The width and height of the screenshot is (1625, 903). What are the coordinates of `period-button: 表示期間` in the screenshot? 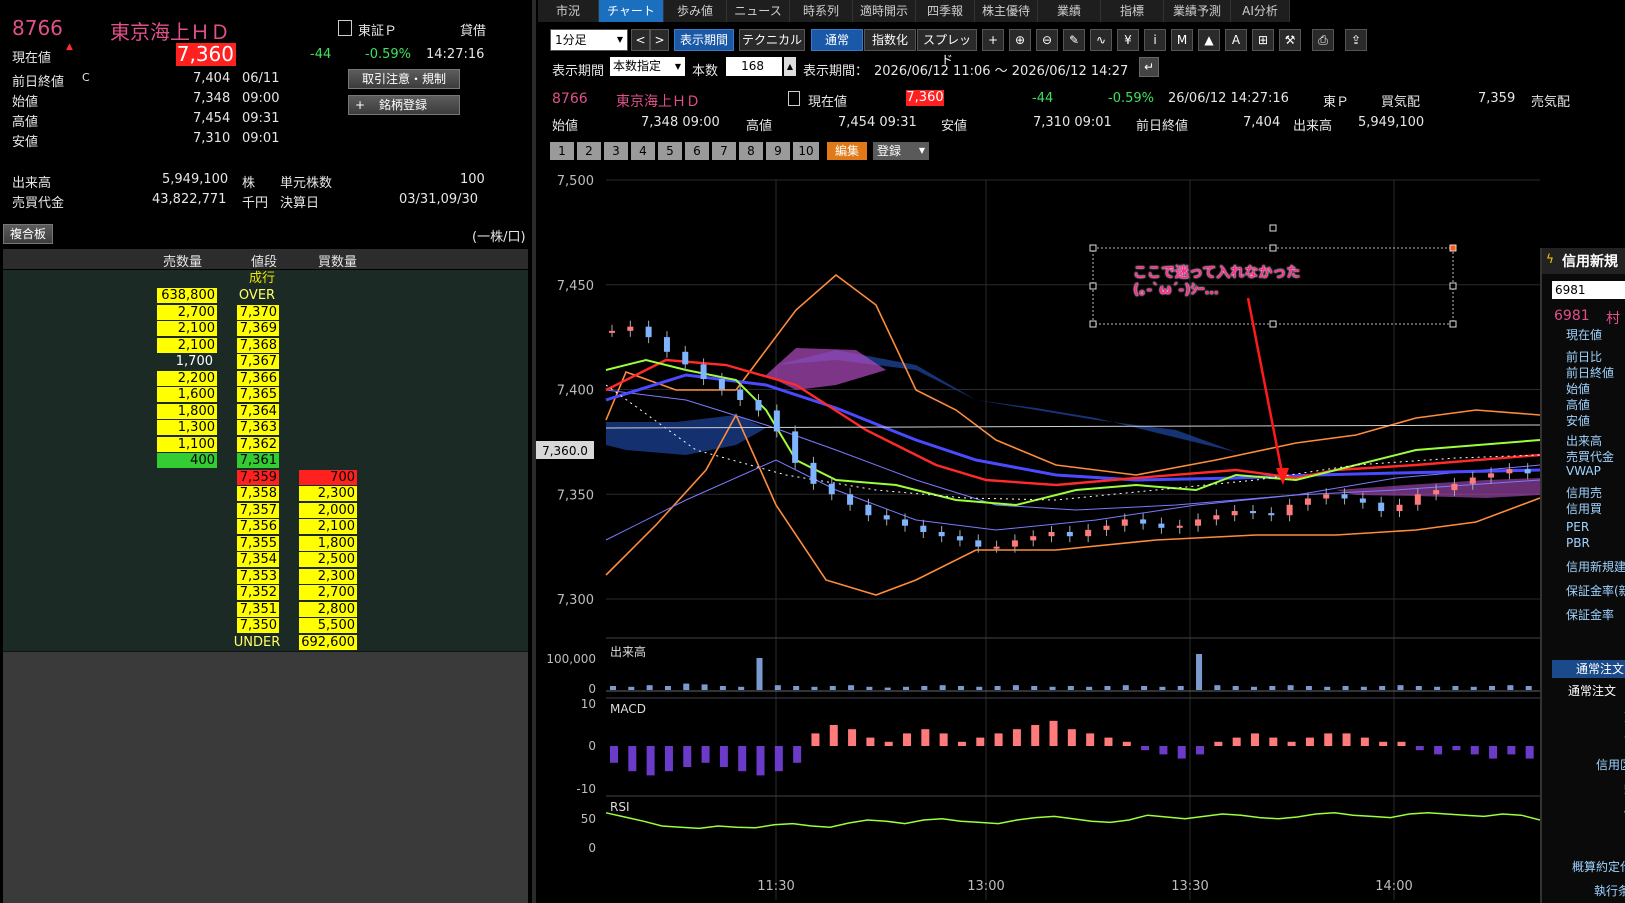 It's located at (704, 40).